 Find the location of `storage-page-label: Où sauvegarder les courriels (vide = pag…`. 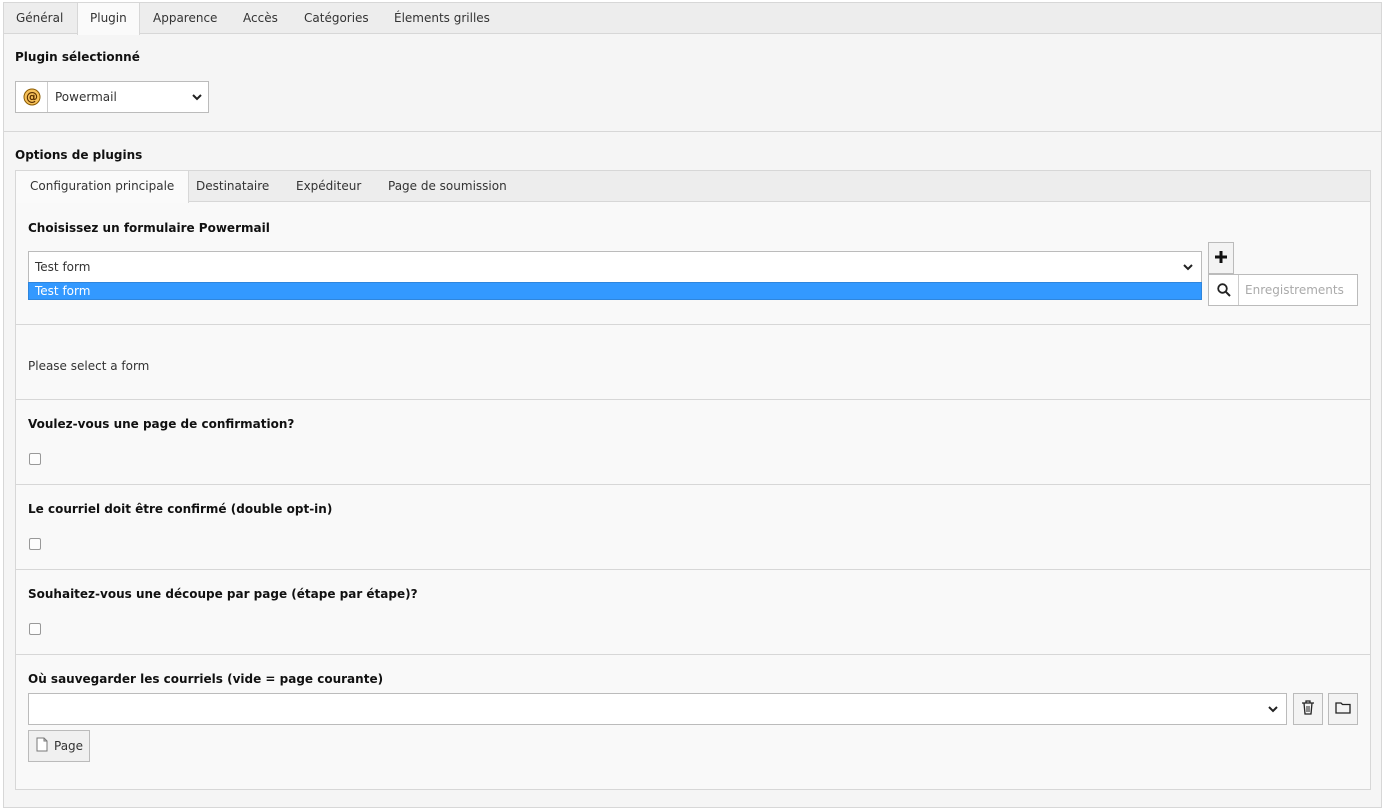

storage-page-label: Où sauvegarder les courriels (vide = pag… is located at coordinates (206, 679).